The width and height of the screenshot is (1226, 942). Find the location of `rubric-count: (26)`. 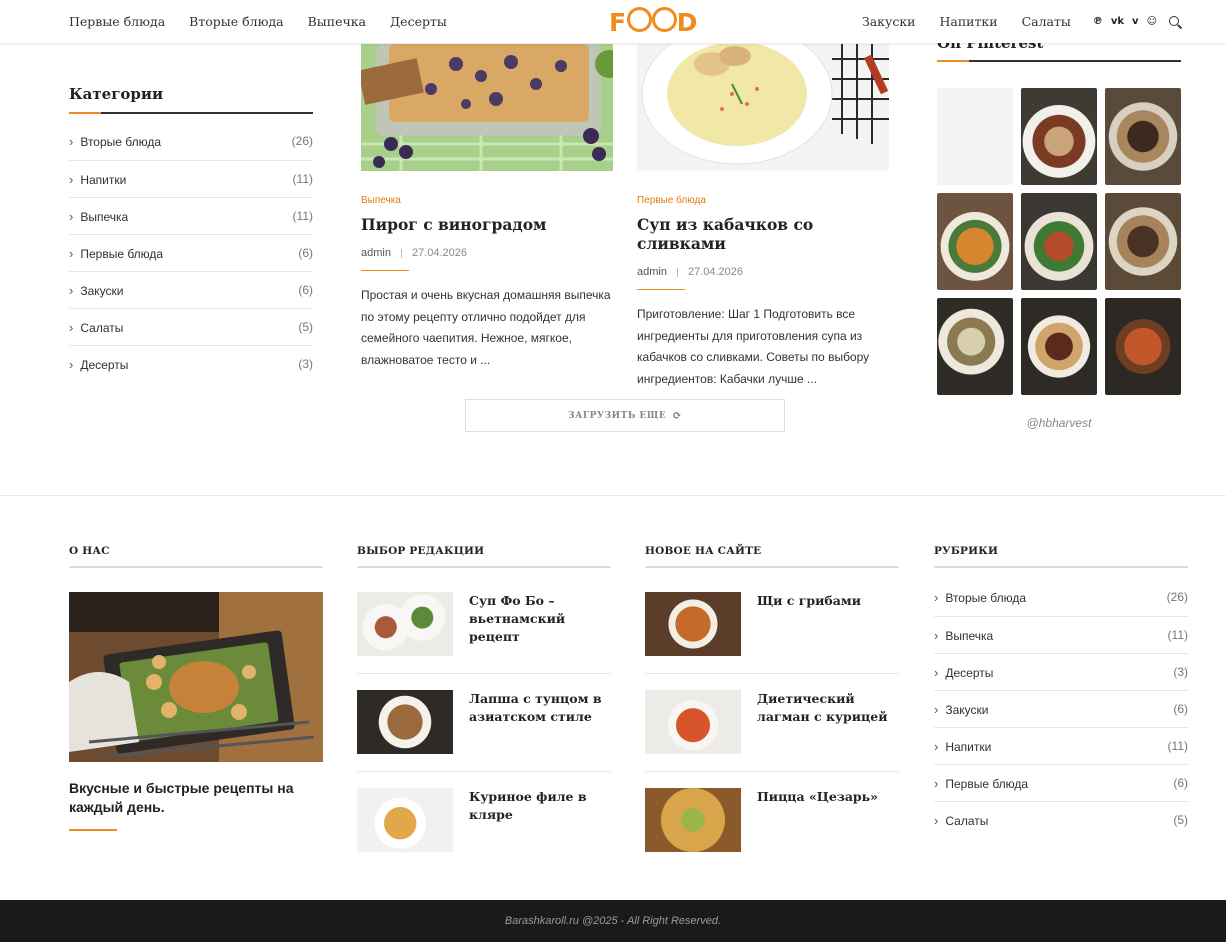

rubric-count: (26) is located at coordinates (1177, 597).